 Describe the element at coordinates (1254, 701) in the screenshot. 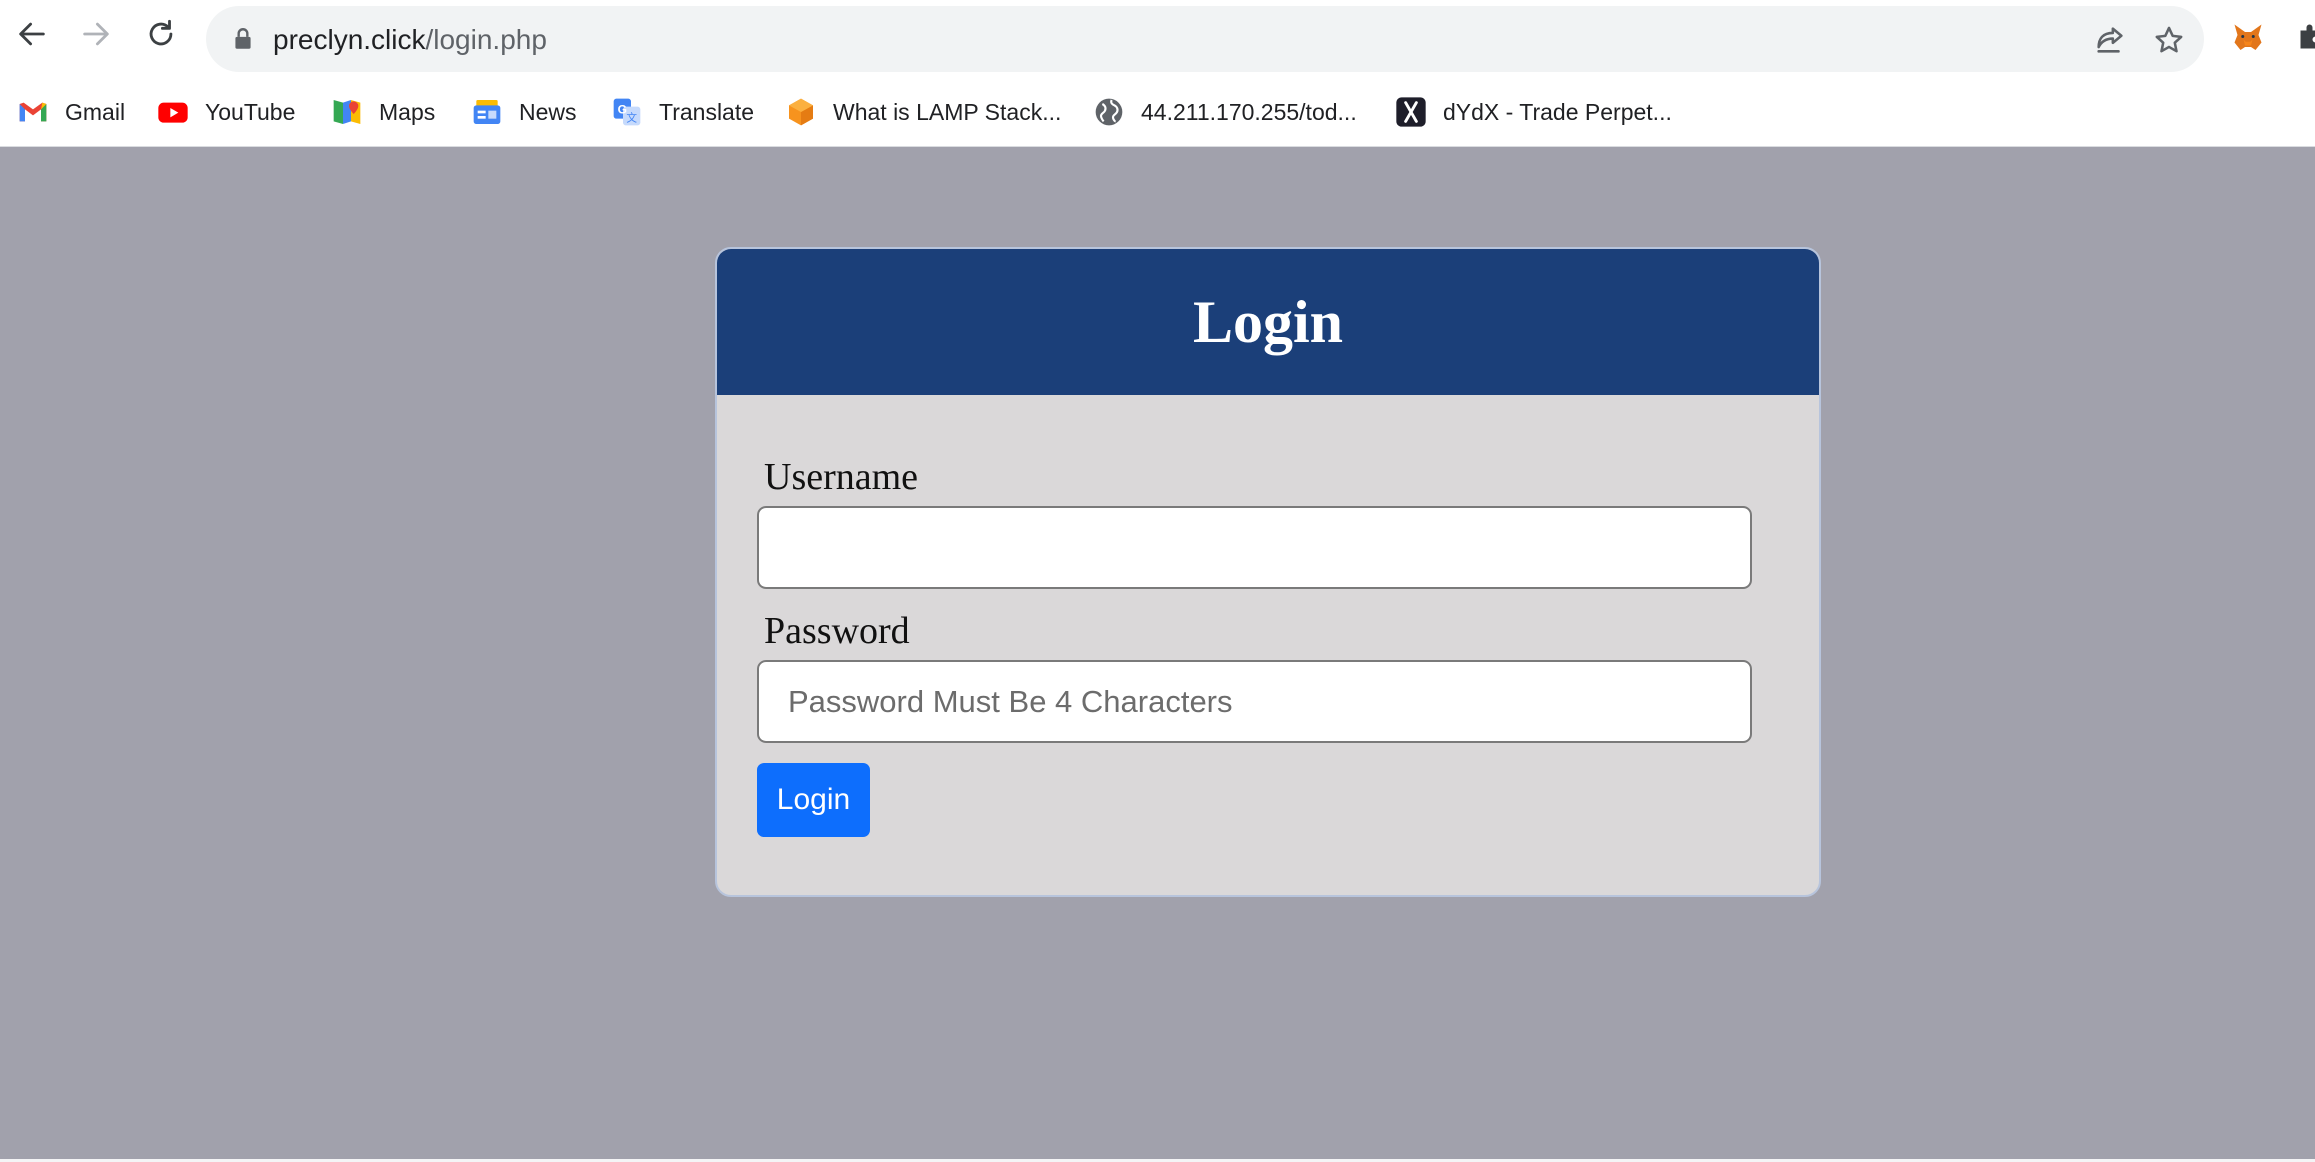

I see `password-input` at that location.